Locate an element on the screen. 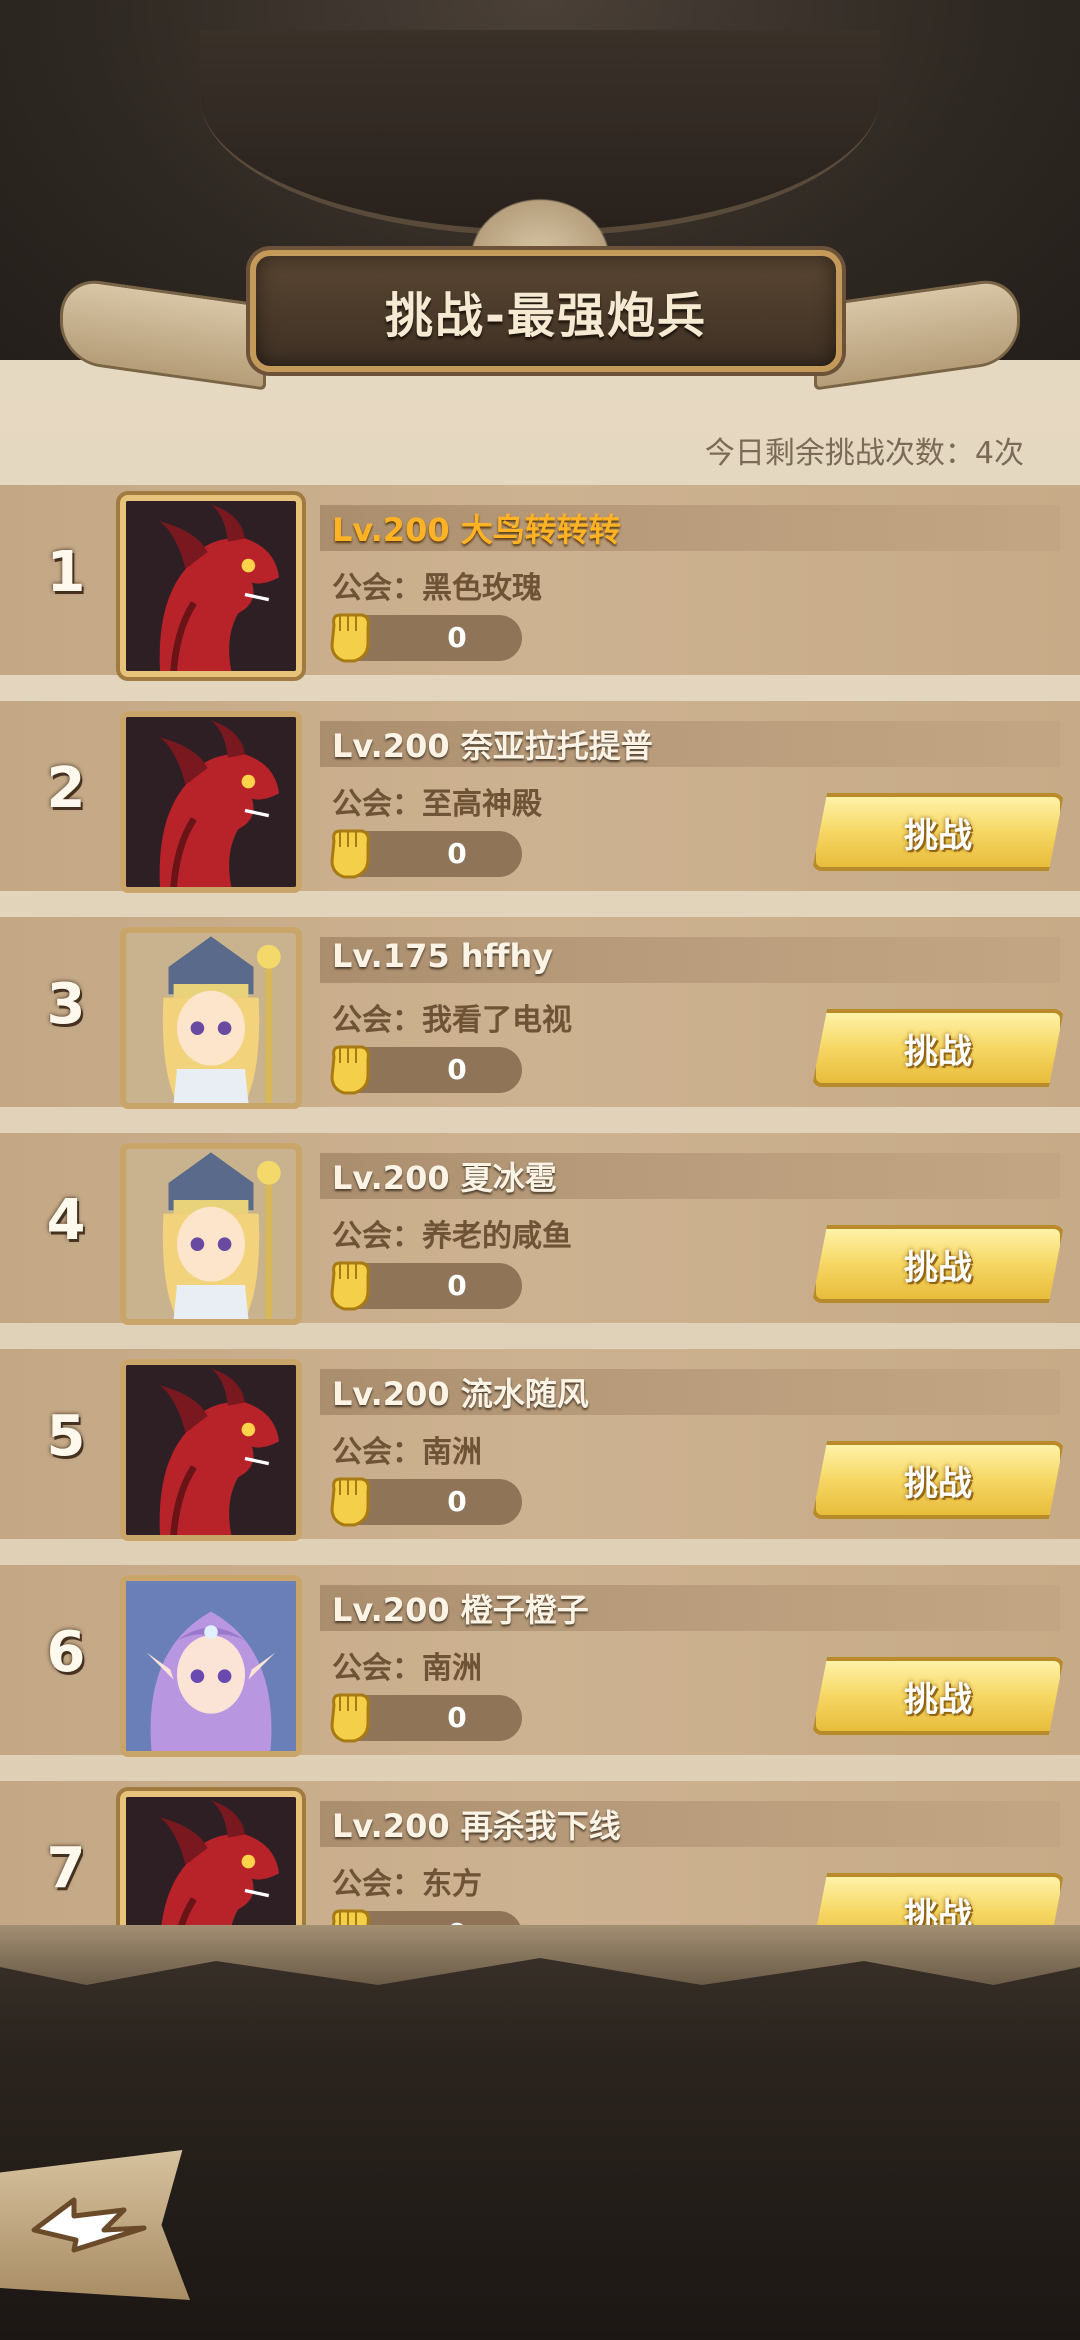 Image resolution: width=1080 pixels, height=2340 pixels. page-title: 挑战-最强炮兵 is located at coordinates (546, 316).